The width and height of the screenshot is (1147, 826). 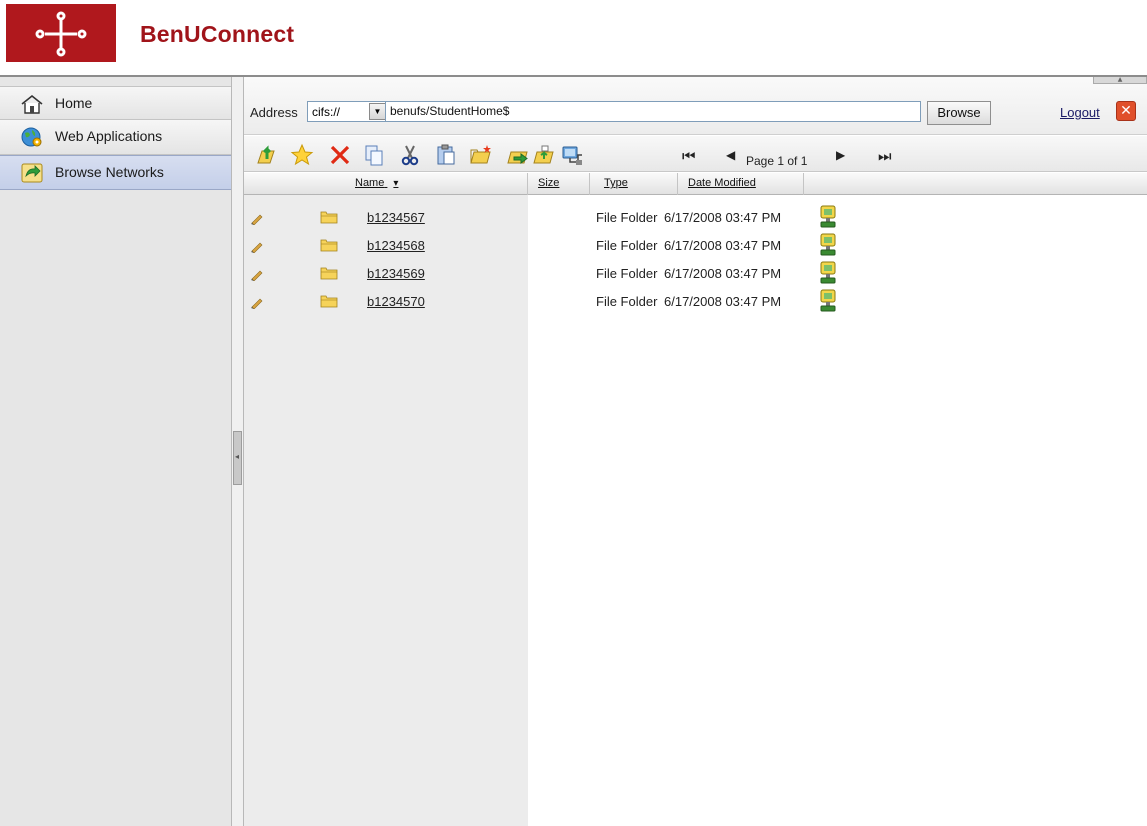 What do you see at coordinates (370, 183) in the screenshot?
I see `column-header-label: Name` at bounding box center [370, 183].